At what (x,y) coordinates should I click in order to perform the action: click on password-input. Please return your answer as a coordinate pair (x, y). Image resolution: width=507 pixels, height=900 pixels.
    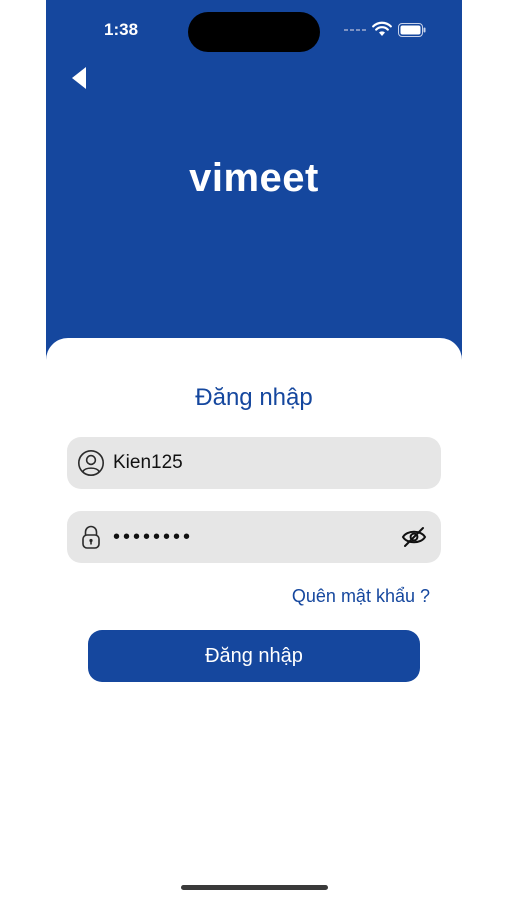
    Looking at the image, I should click on (253, 537).